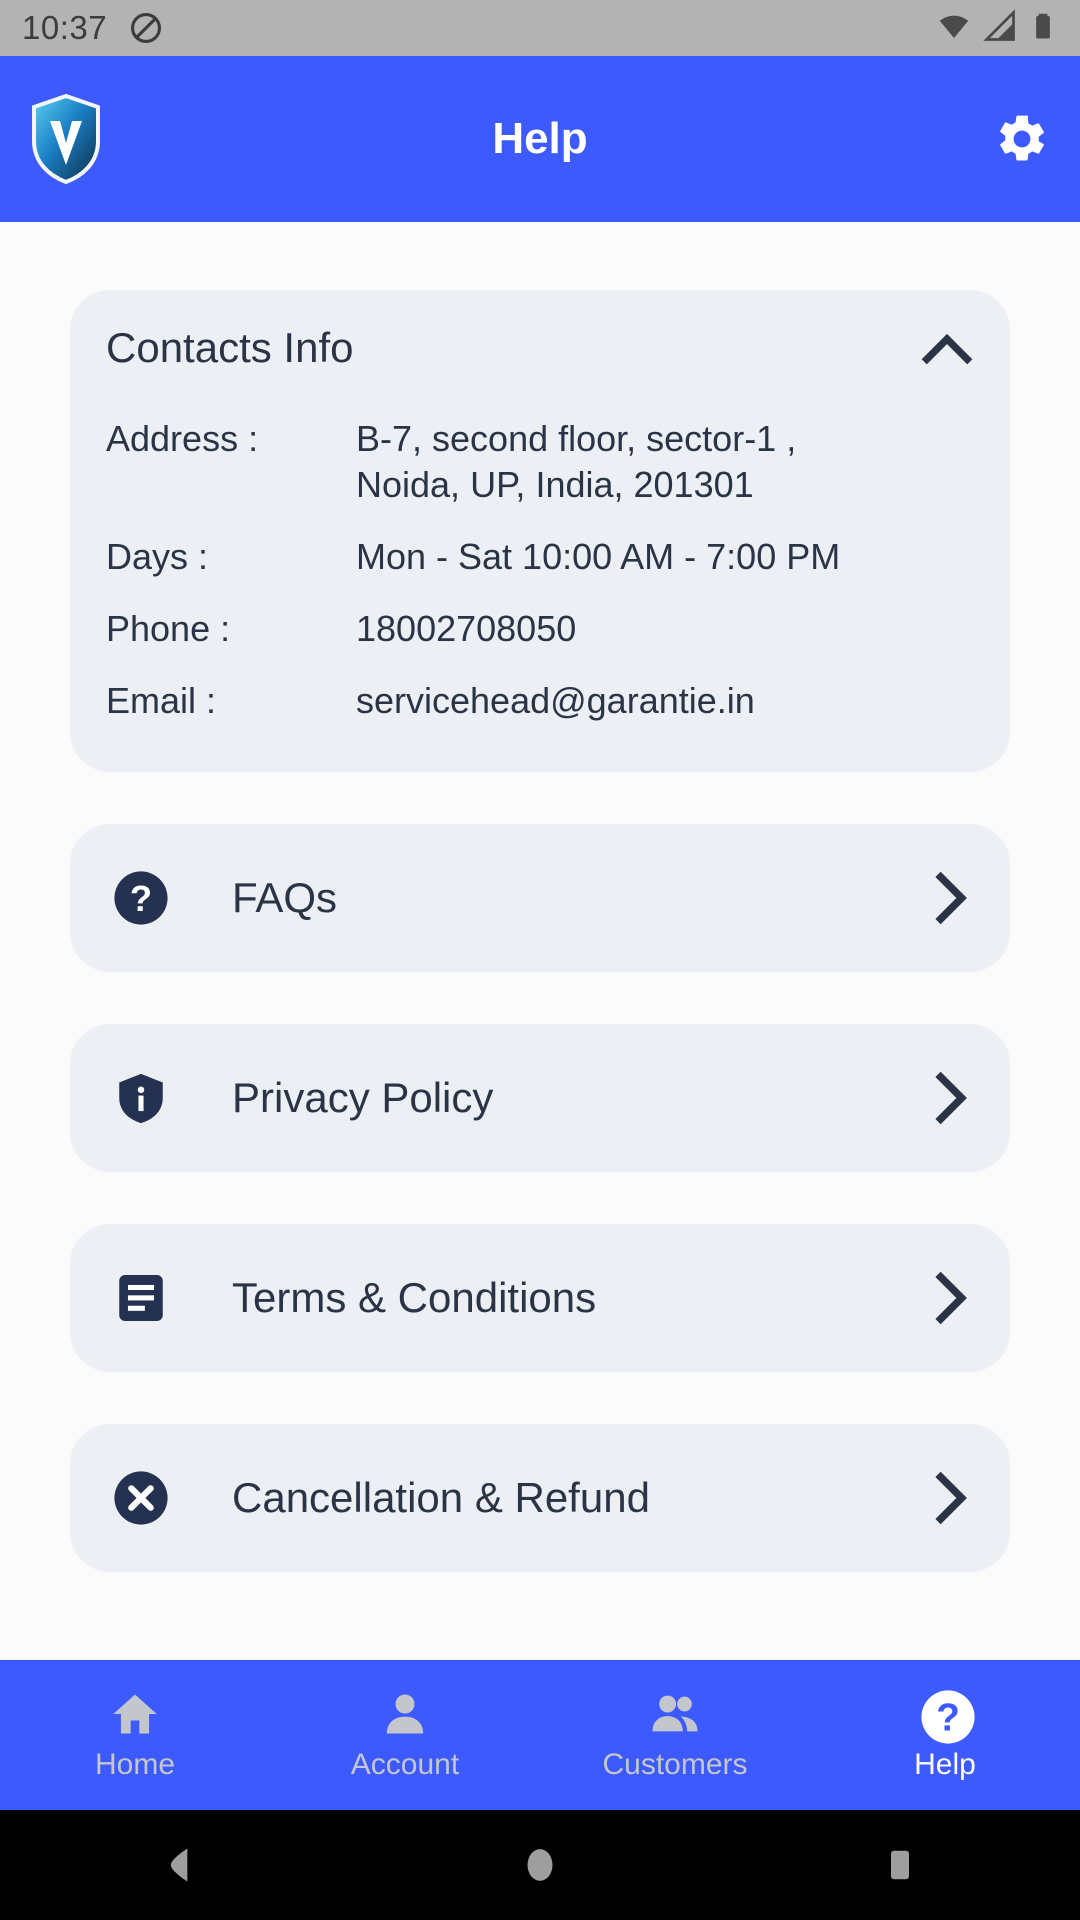 The width and height of the screenshot is (1080, 1920). I want to click on status-bar-clock: 10:37, so click(65, 27).